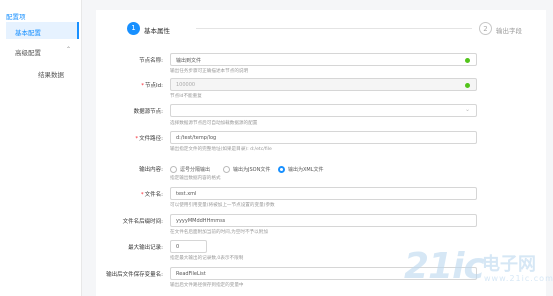 Image resolution: width=553 pixels, height=296 pixels. Describe the element at coordinates (151, 170) in the screenshot. I see `output-format-label: 输出内容:` at that location.